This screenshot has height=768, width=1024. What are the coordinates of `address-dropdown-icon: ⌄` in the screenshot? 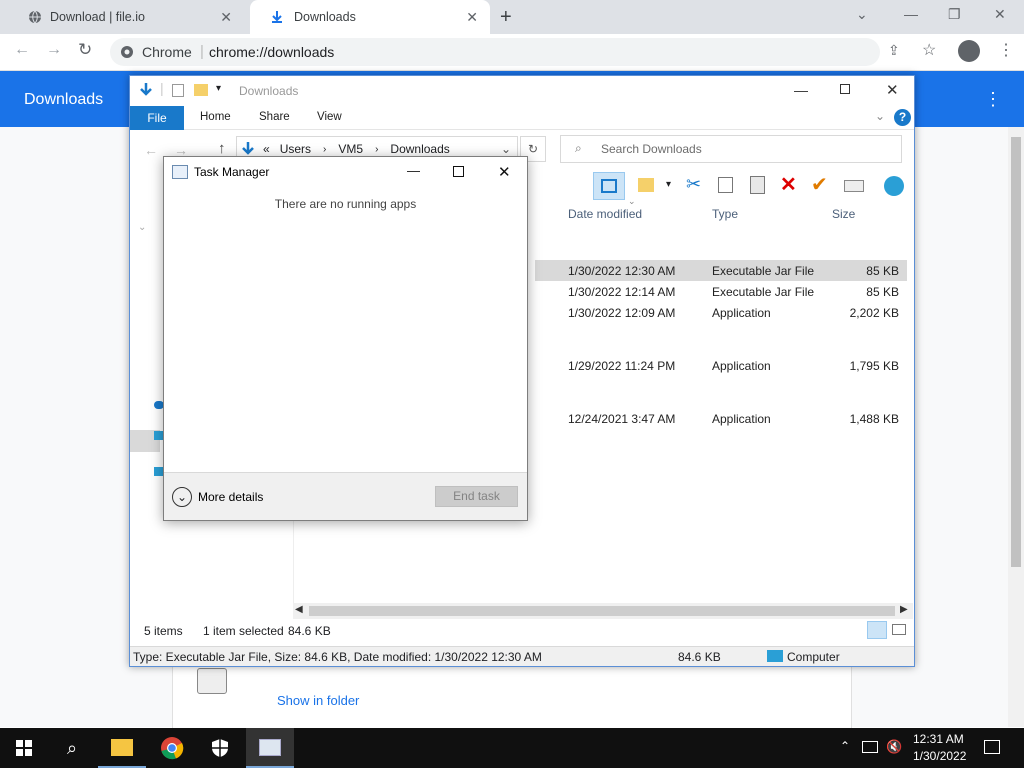 It's located at (506, 149).